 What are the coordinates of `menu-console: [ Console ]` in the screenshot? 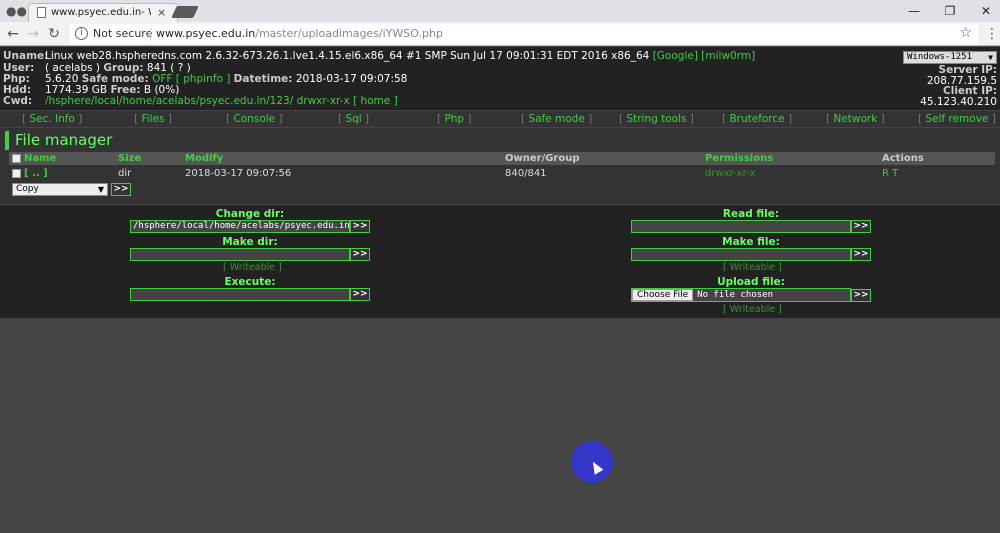 It's located at (254, 119).